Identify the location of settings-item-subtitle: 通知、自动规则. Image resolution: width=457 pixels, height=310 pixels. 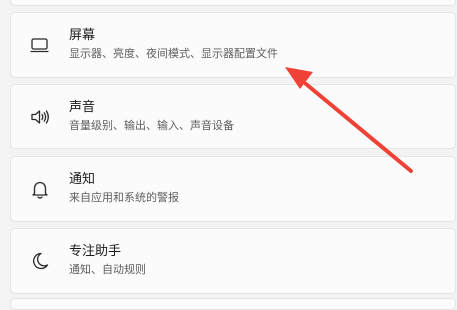
(107, 269).